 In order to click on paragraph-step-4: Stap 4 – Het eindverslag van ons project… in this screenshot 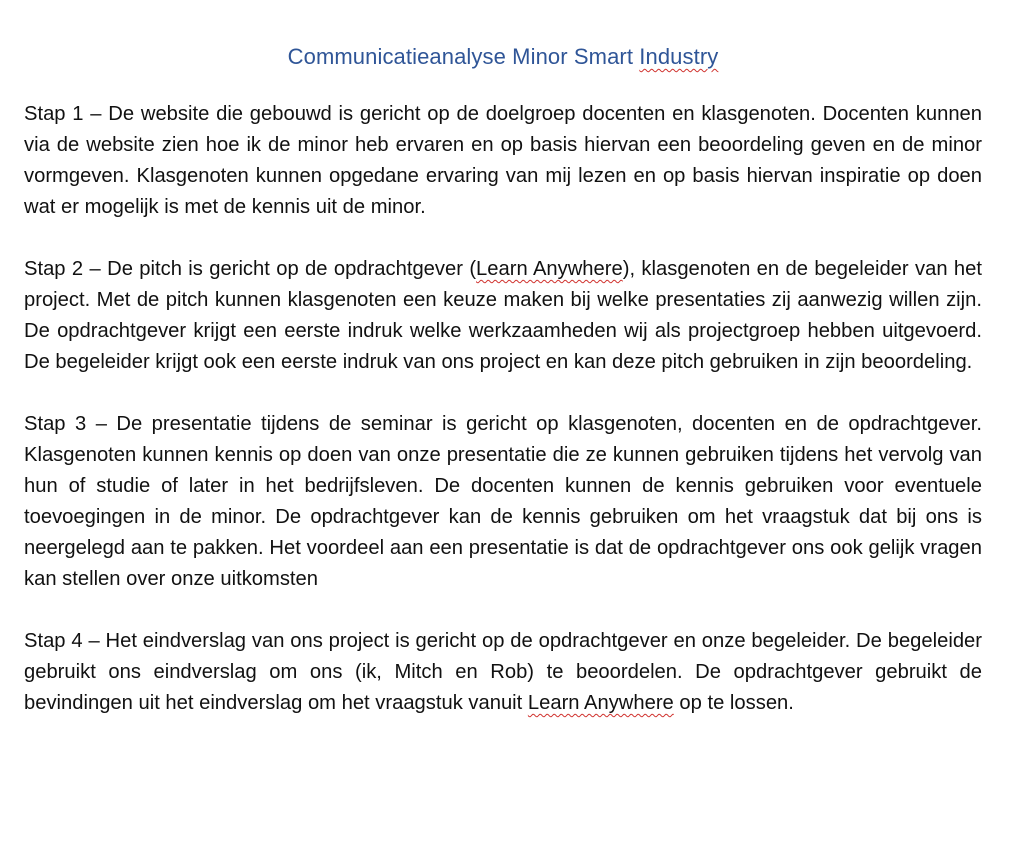, I will do `click(503, 672)`.